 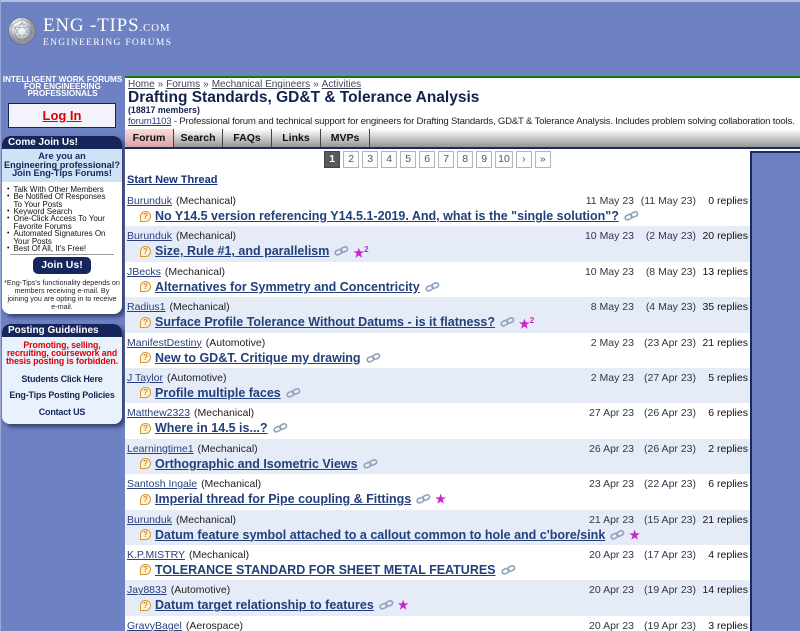 What do you see at coordinates (400, 1) in the screenshot?
I see `window-top-edge` at bounding box center [400, 1].